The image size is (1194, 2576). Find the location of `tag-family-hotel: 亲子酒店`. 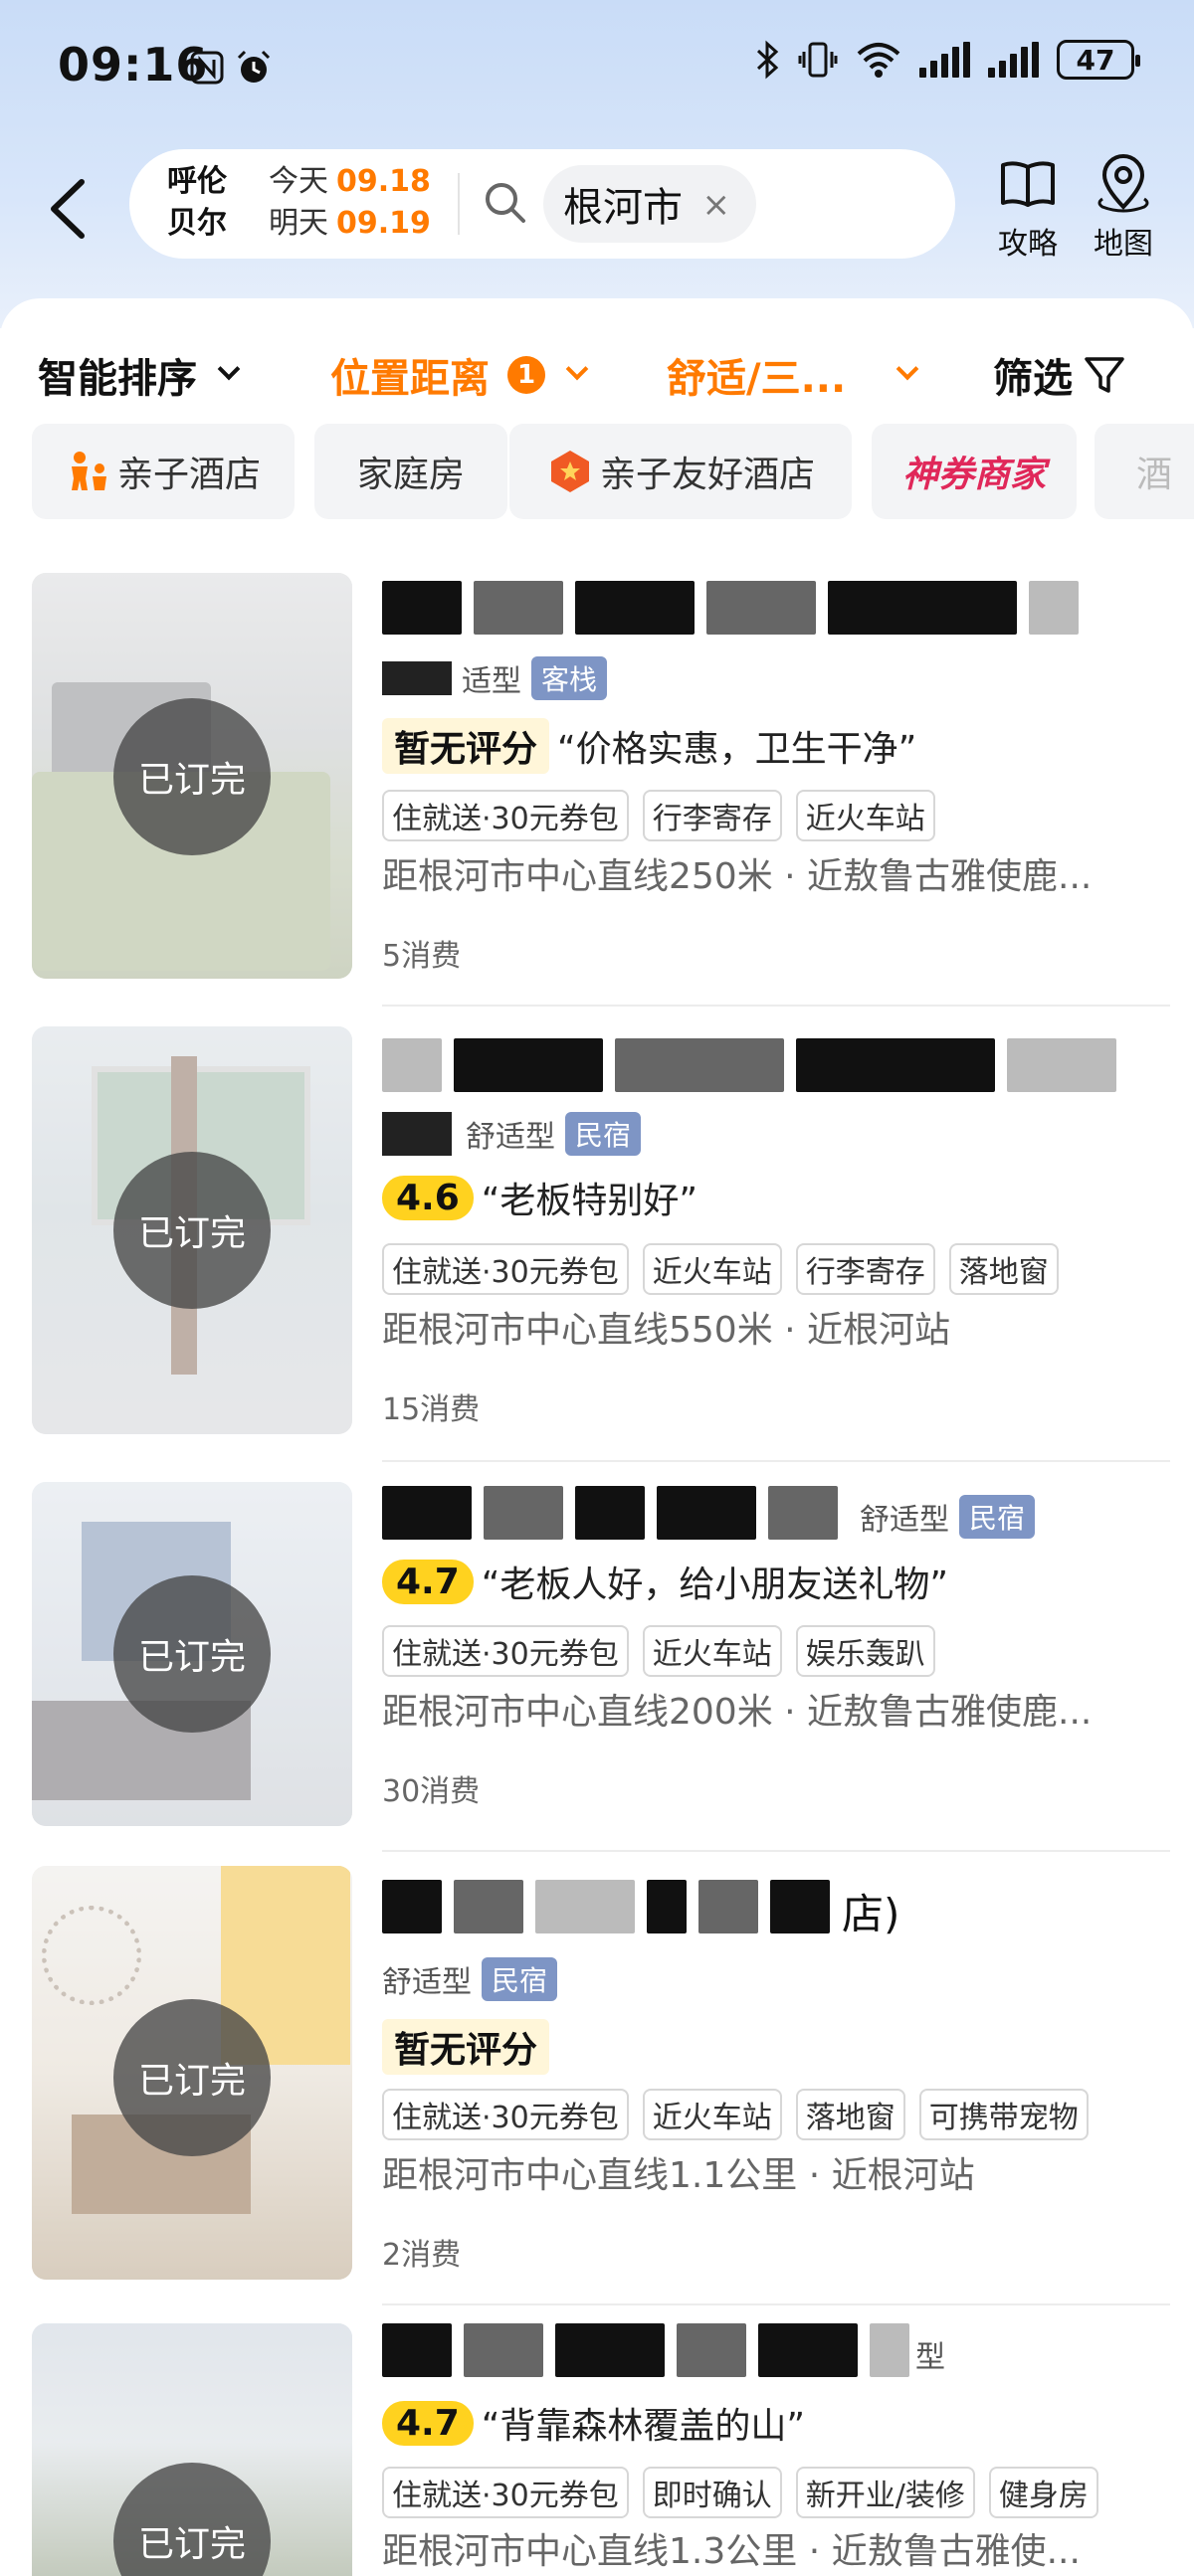

tag-family-hotel: 亲子酒店 is located at coordinates (163, 471).